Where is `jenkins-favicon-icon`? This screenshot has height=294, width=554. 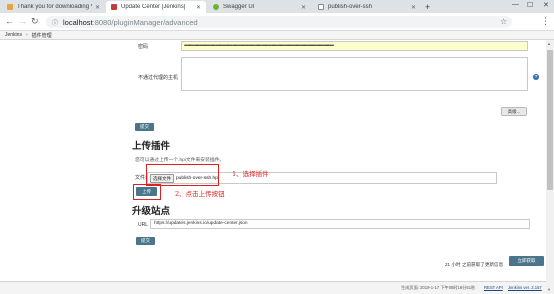 jenkins-favicon-icon is located at coordinates (114, 7).